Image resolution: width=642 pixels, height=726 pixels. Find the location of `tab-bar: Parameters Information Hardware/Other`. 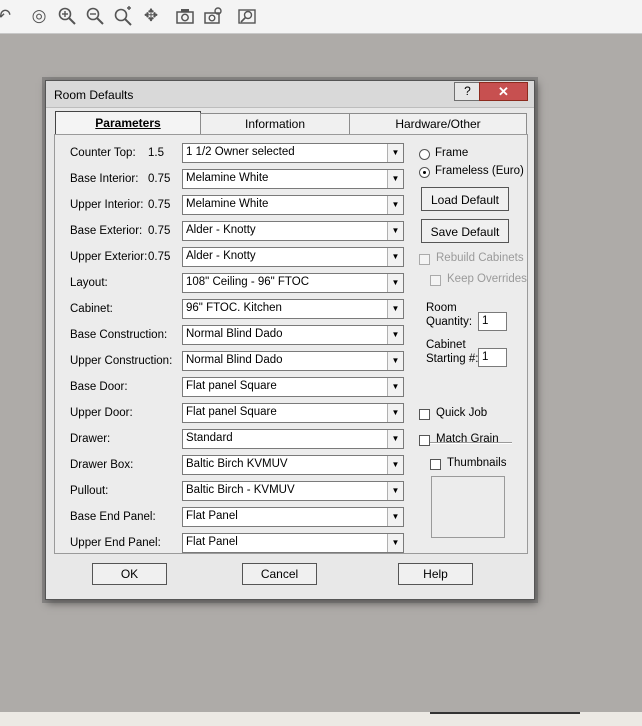

tab-bar: Parameters Information Hardware/Other is located at coordinates (290, 122).